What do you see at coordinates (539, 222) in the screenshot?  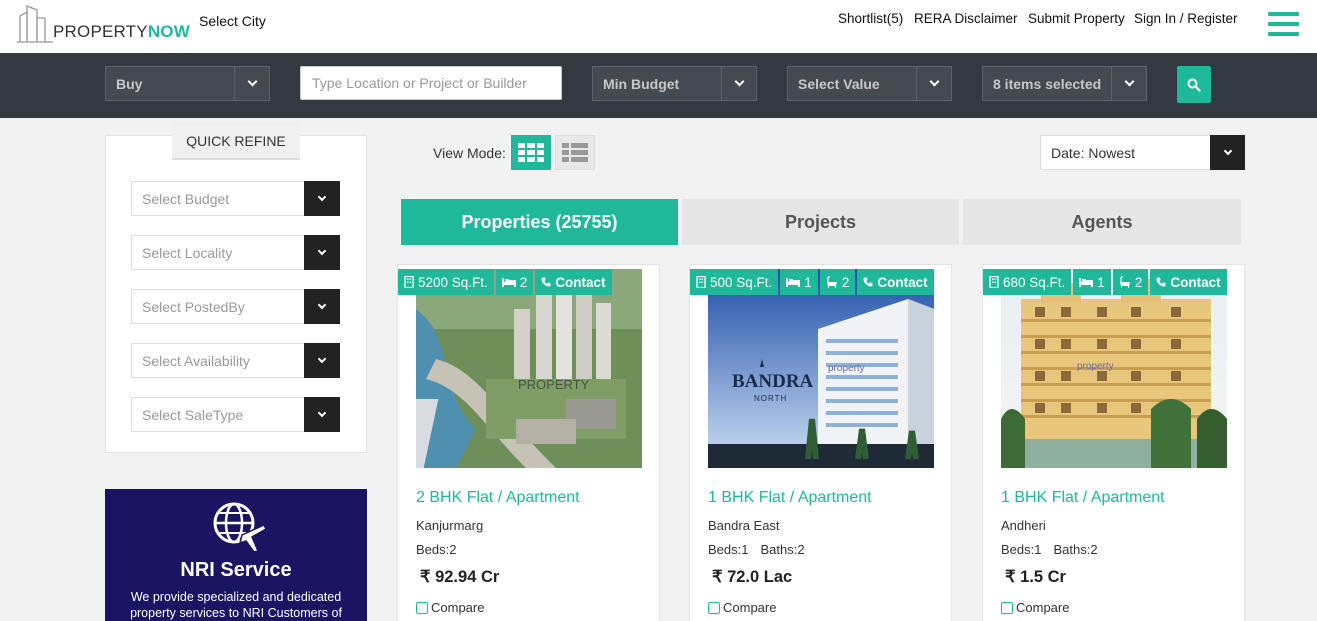 I see `tab-properties: Properties (25755)` at bounding box center [539, 222].